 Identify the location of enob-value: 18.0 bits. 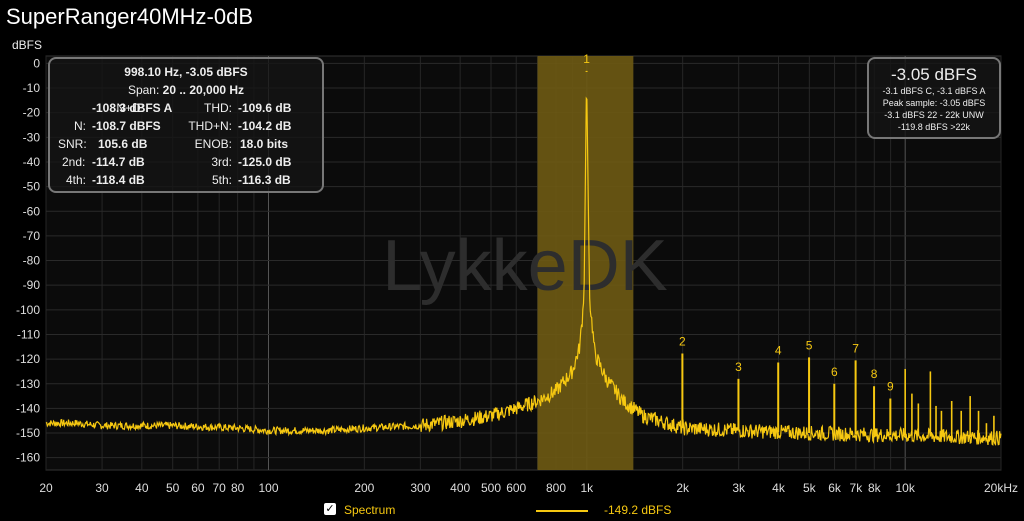
(264, 144).